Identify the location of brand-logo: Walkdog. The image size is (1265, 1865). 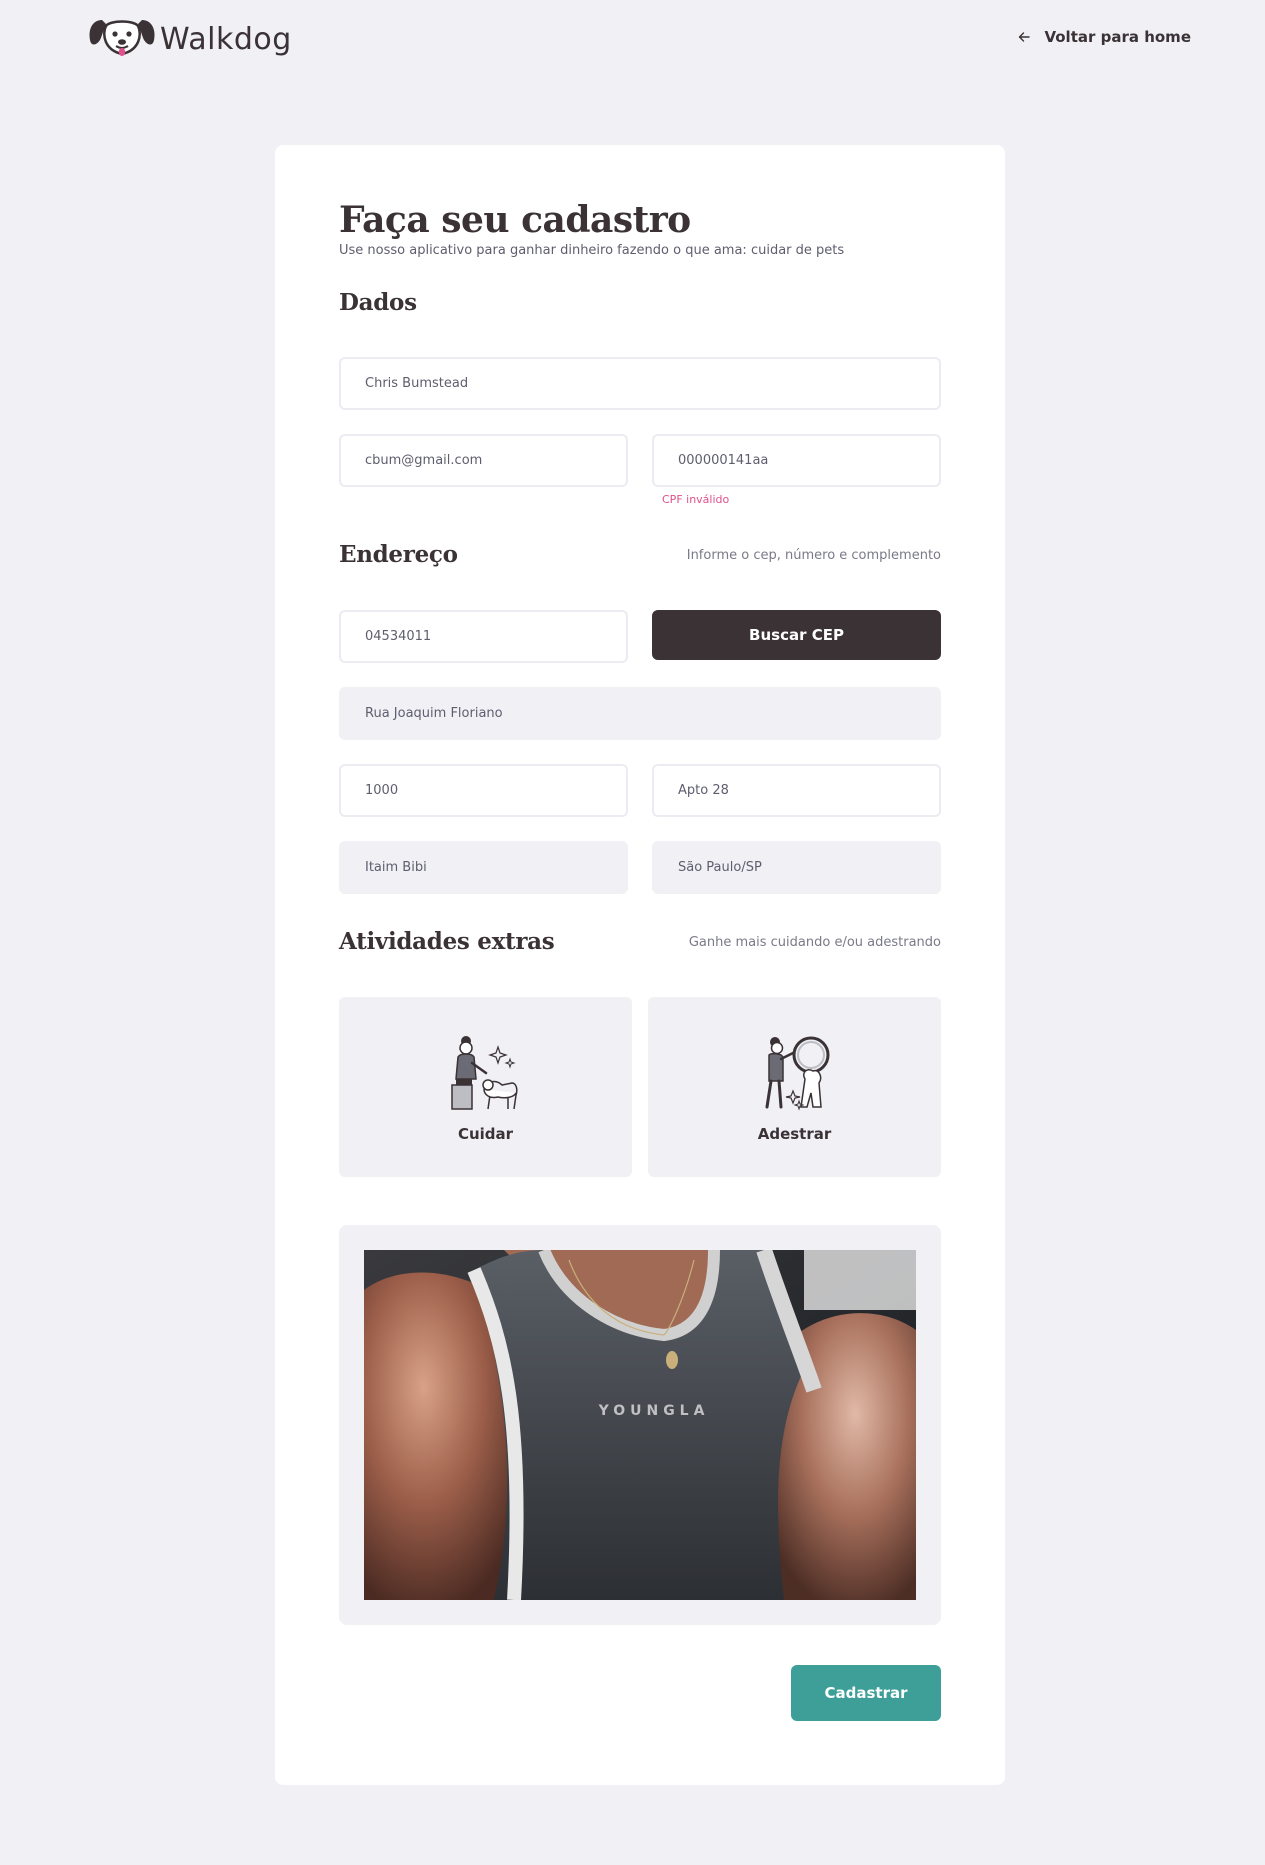
(190, 39).